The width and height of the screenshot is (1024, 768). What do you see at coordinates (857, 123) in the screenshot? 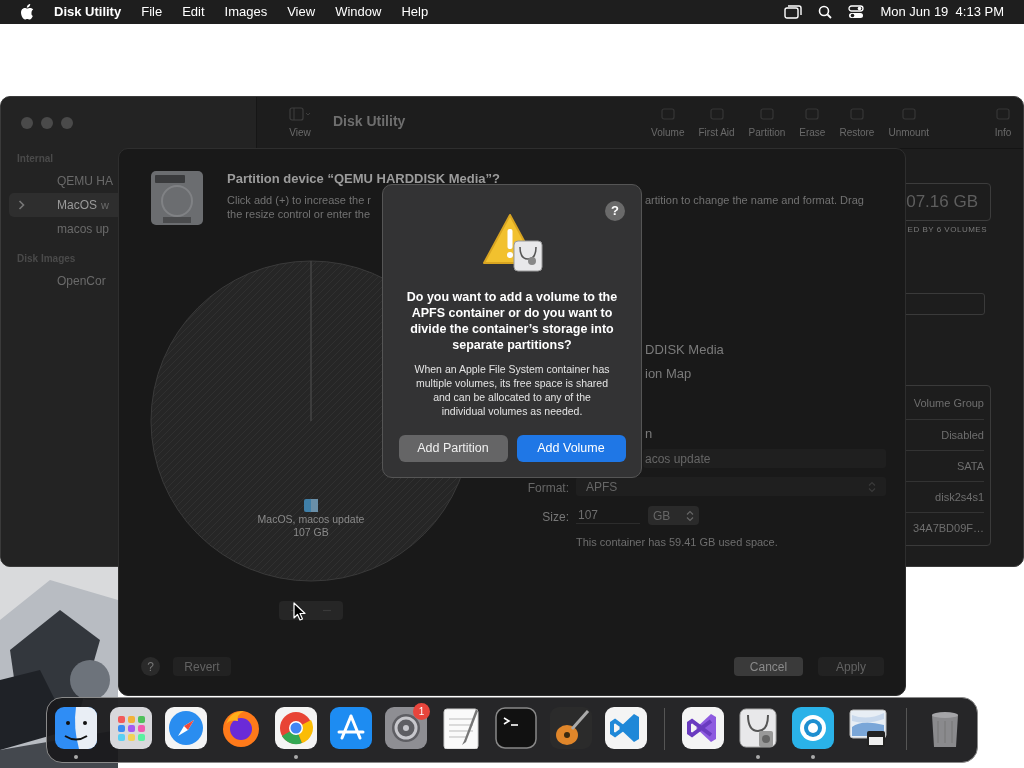
I see `toolbar-button: Restore` at bounding box center [857, 123].